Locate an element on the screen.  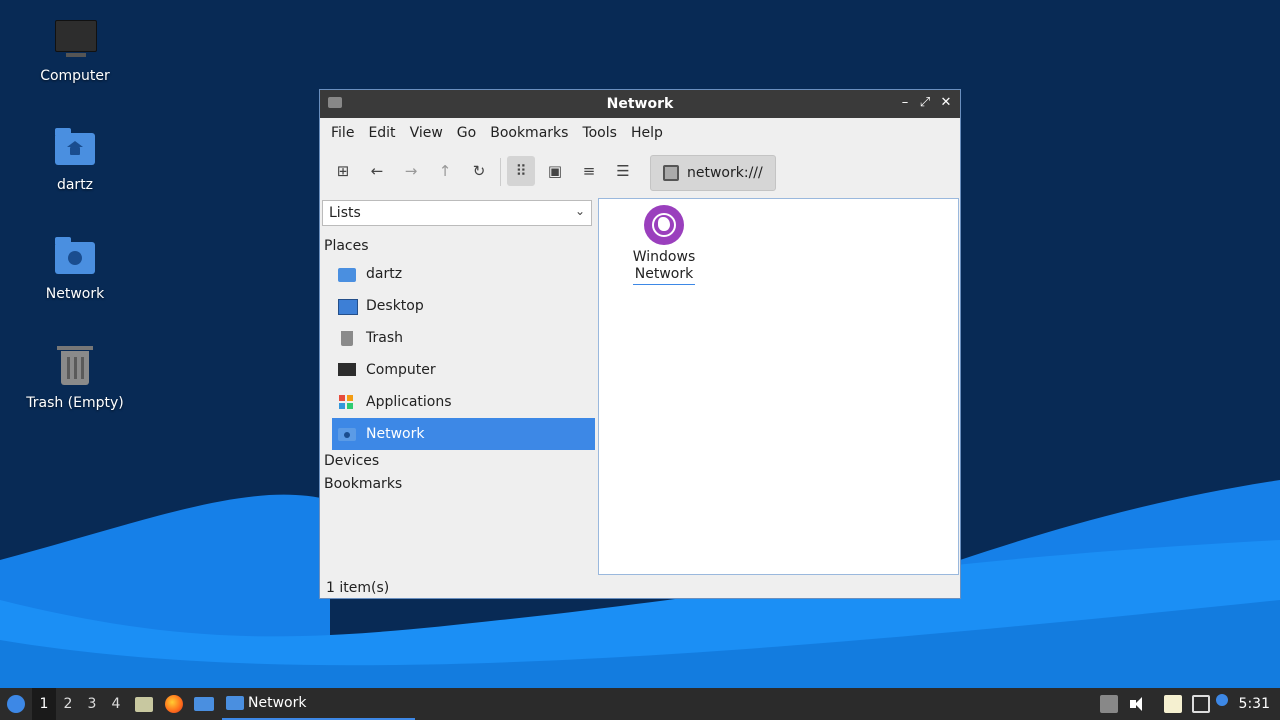
sidebar-item-label: Trash is located at coordinates (384, 338).